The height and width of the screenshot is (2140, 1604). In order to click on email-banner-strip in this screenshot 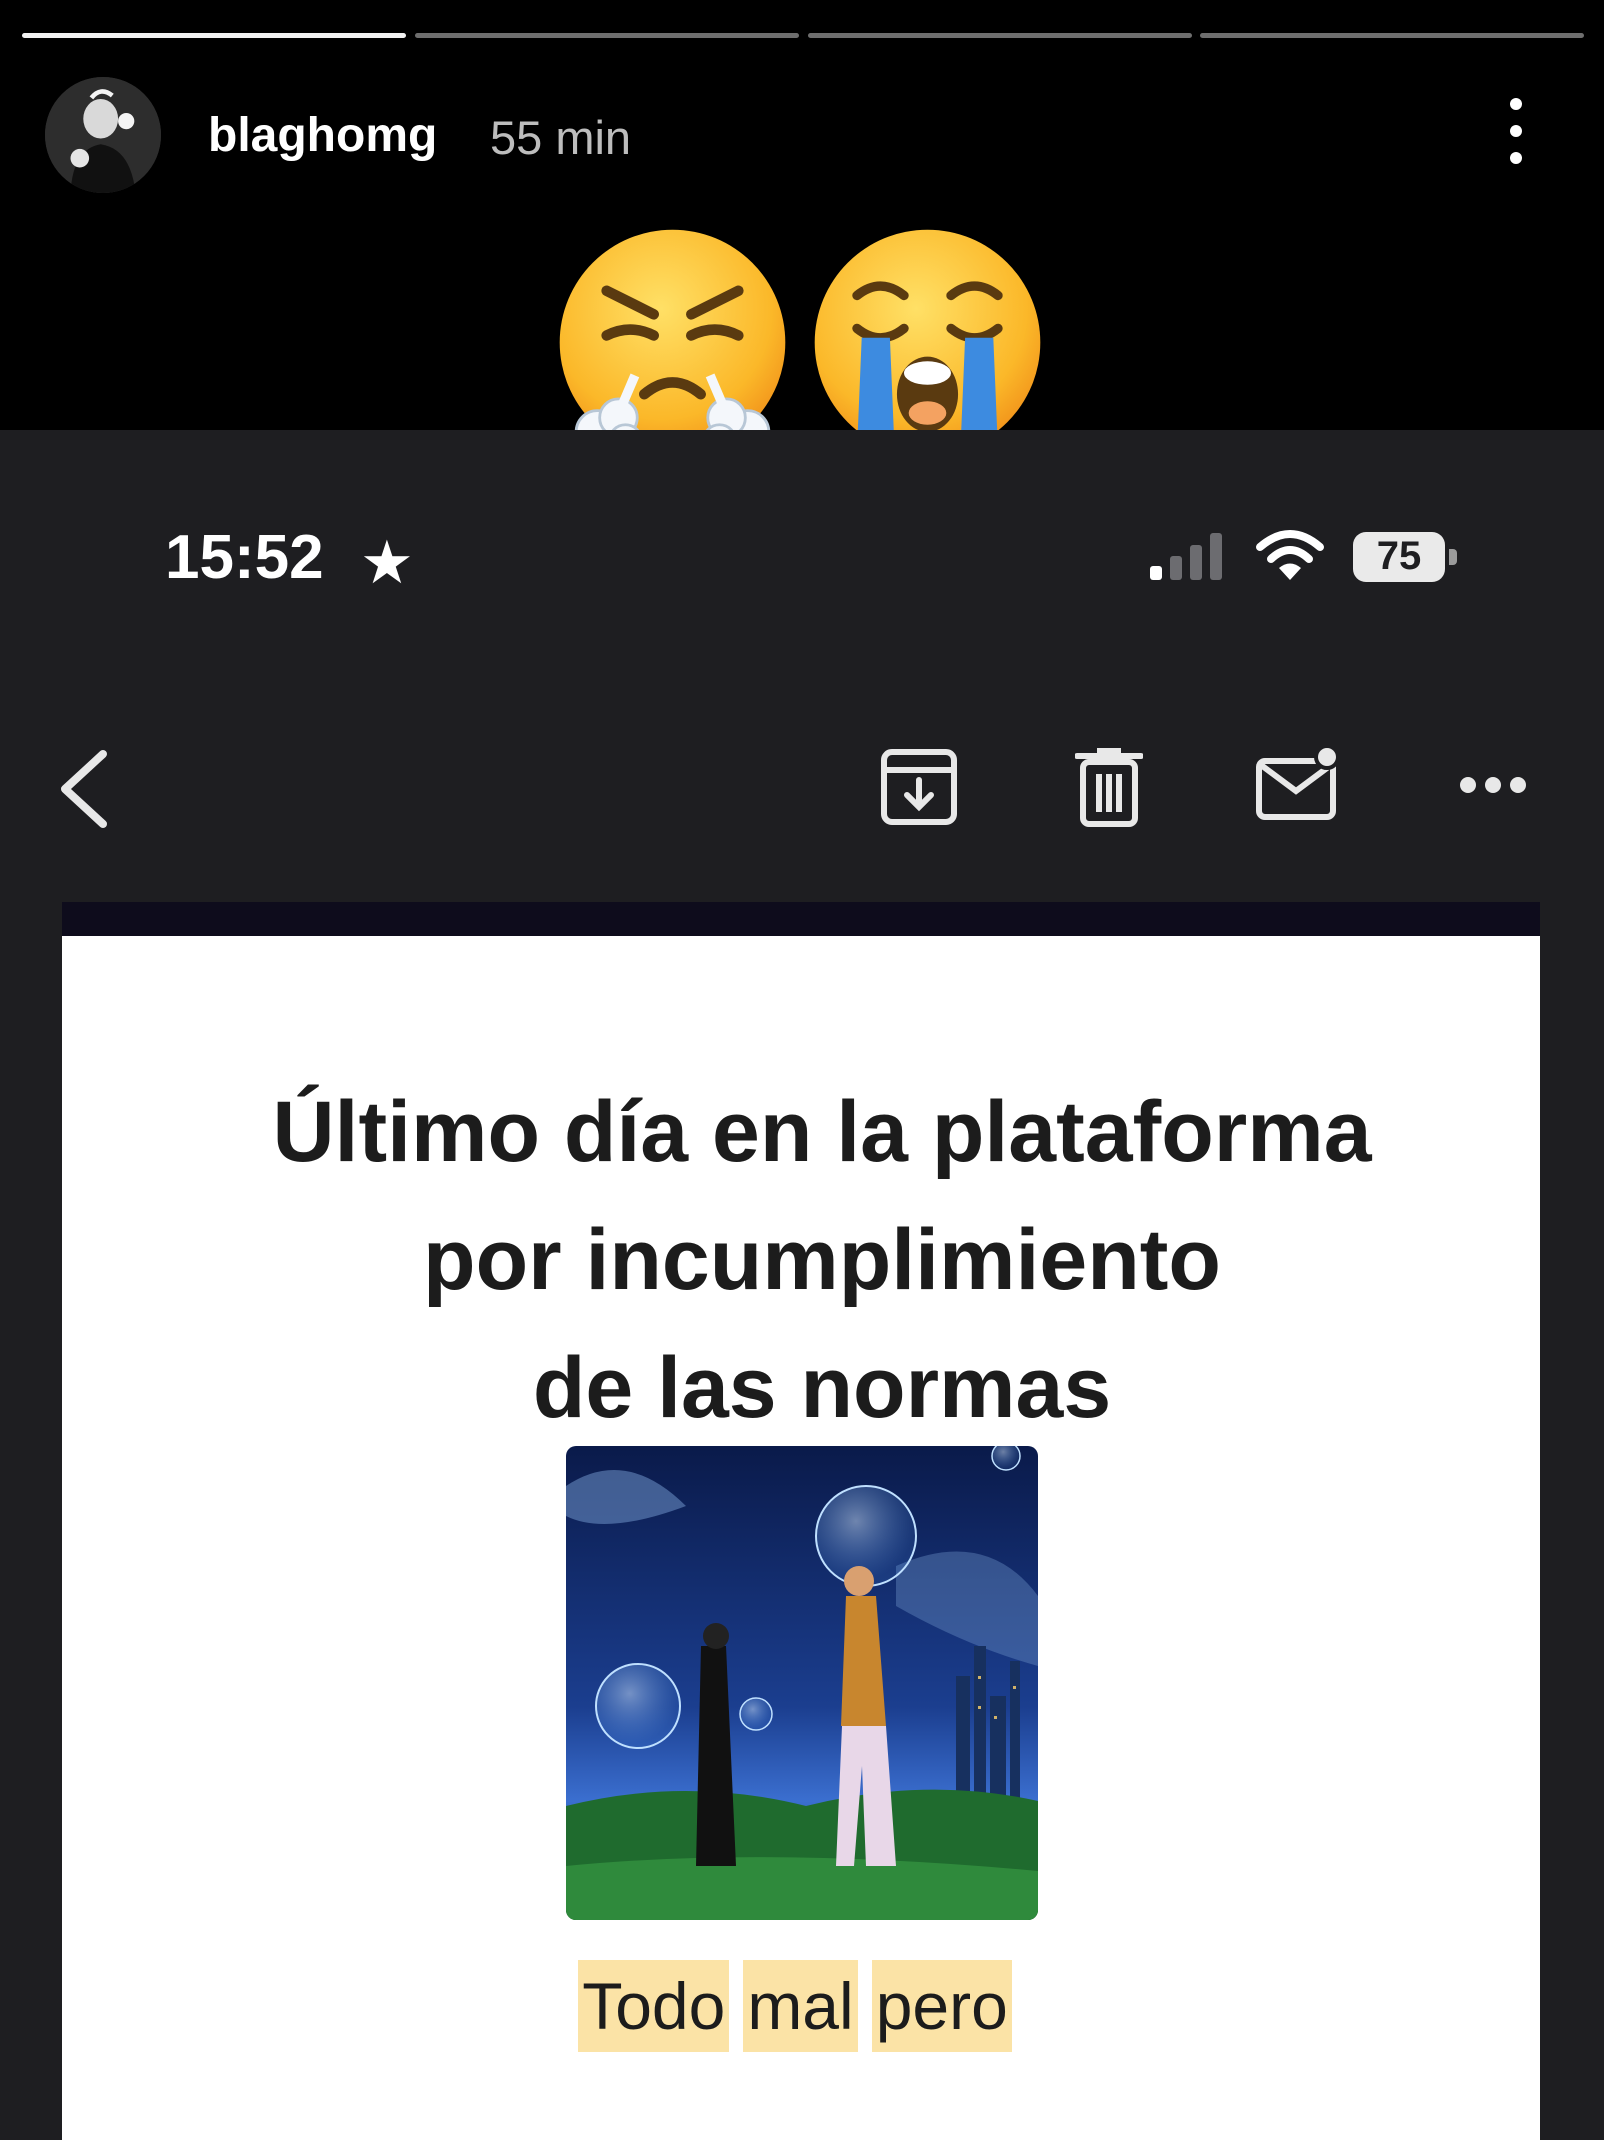, I will do `click(801, 919)`.